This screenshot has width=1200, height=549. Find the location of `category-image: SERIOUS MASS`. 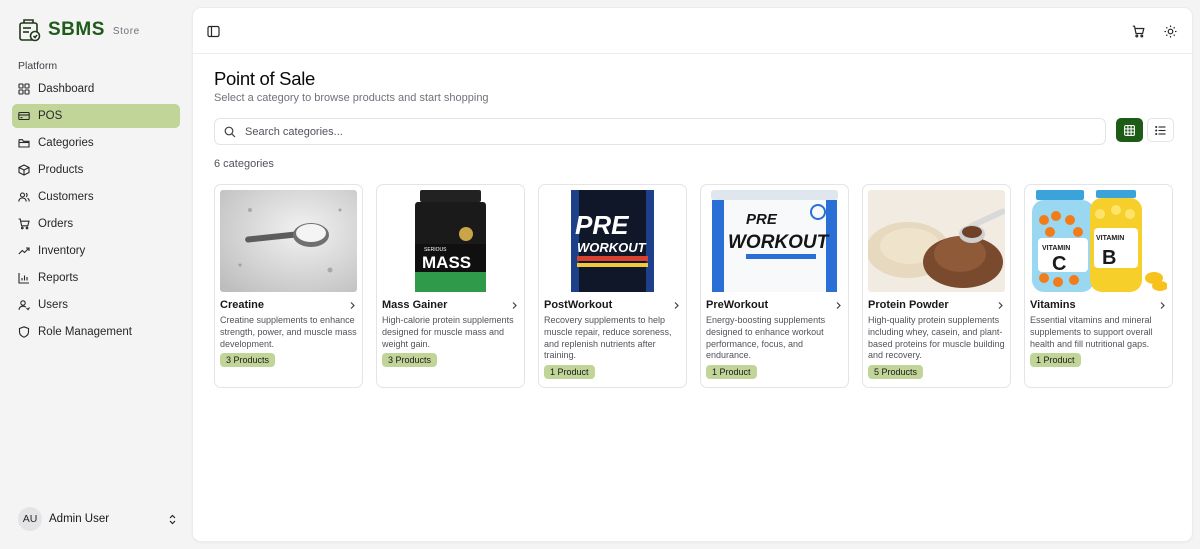

category-image: SERIOUS MASS is located at coordinates (450, 241).